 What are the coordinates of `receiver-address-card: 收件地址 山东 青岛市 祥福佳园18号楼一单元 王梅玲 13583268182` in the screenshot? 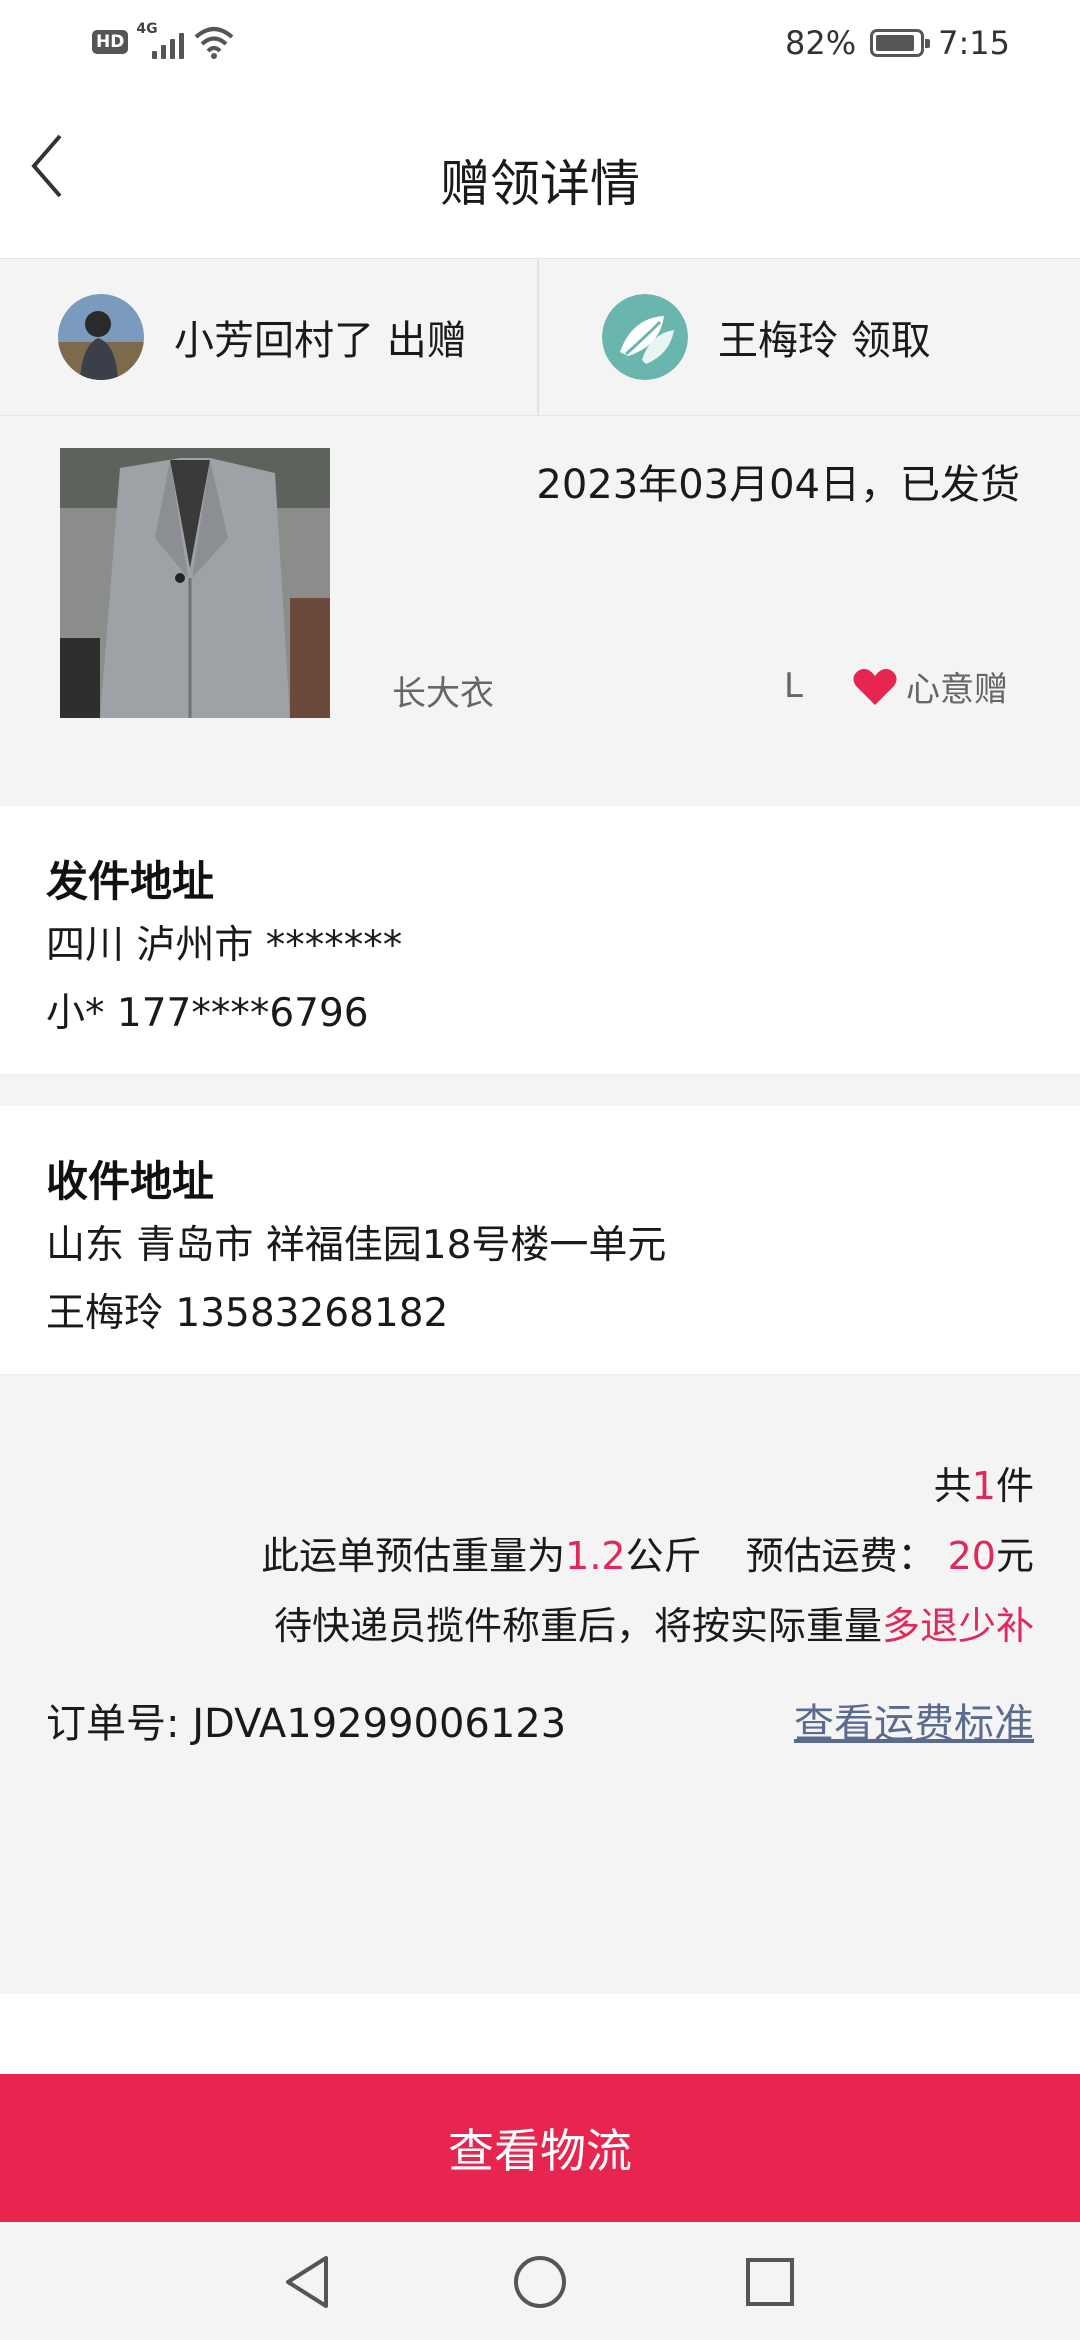 It's located at (540, 1240).